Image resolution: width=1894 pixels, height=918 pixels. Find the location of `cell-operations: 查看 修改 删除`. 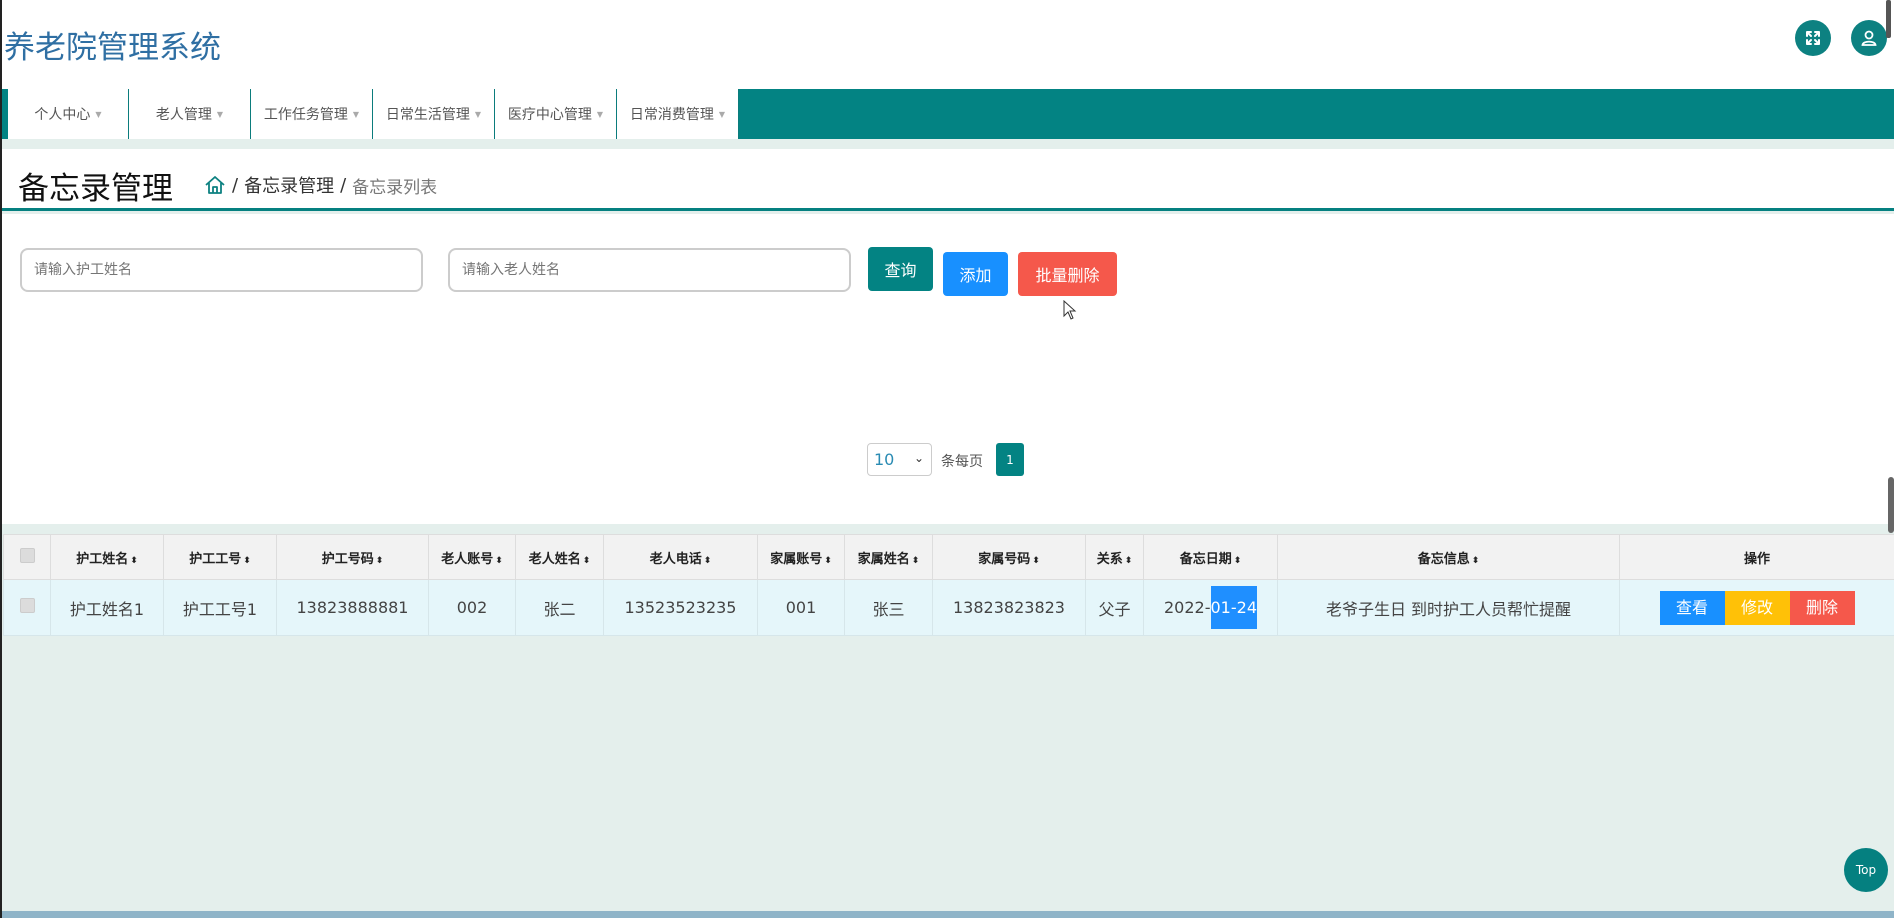

cell-operations: 查看 修改 删除 is located at coordinates (1756, 607).